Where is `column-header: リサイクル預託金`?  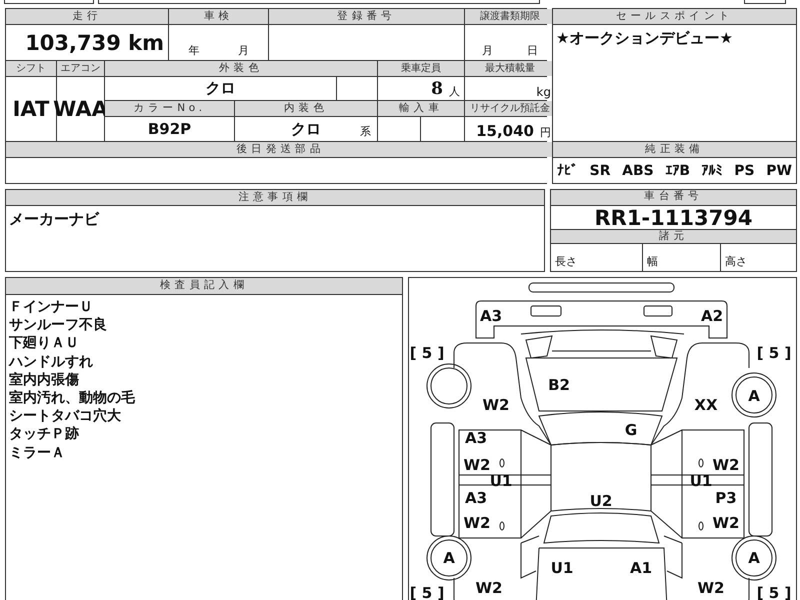
column-header: リサイクル預託金 is located at coordinates (510, 108).